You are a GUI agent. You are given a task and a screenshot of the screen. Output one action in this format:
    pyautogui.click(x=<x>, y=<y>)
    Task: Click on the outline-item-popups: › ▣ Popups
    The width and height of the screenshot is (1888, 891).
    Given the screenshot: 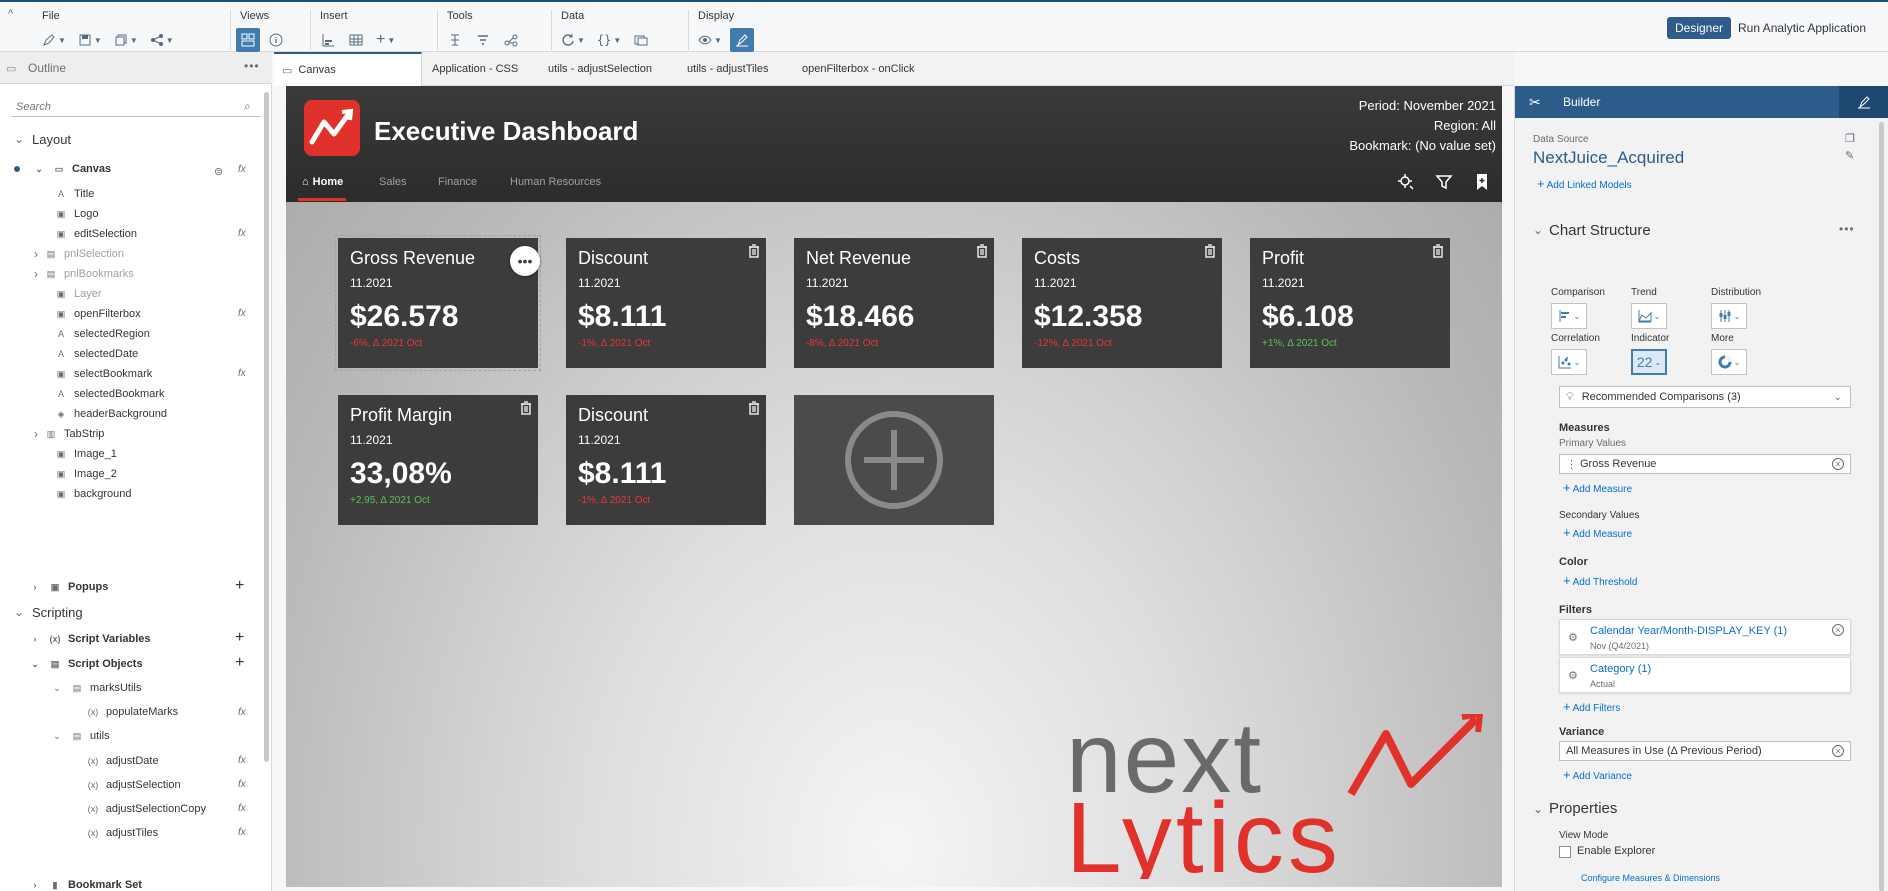 What is the action you would take?
    pyautogui.click(x=68, y=587)
    